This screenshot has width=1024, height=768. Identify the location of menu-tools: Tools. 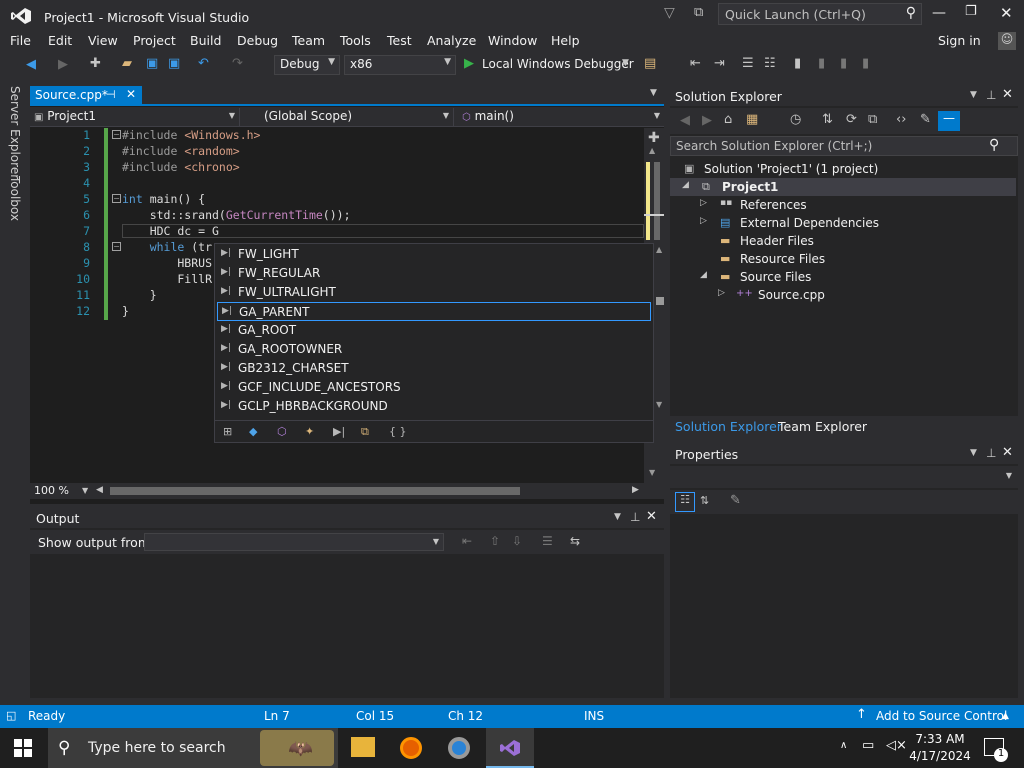
(355, 40).